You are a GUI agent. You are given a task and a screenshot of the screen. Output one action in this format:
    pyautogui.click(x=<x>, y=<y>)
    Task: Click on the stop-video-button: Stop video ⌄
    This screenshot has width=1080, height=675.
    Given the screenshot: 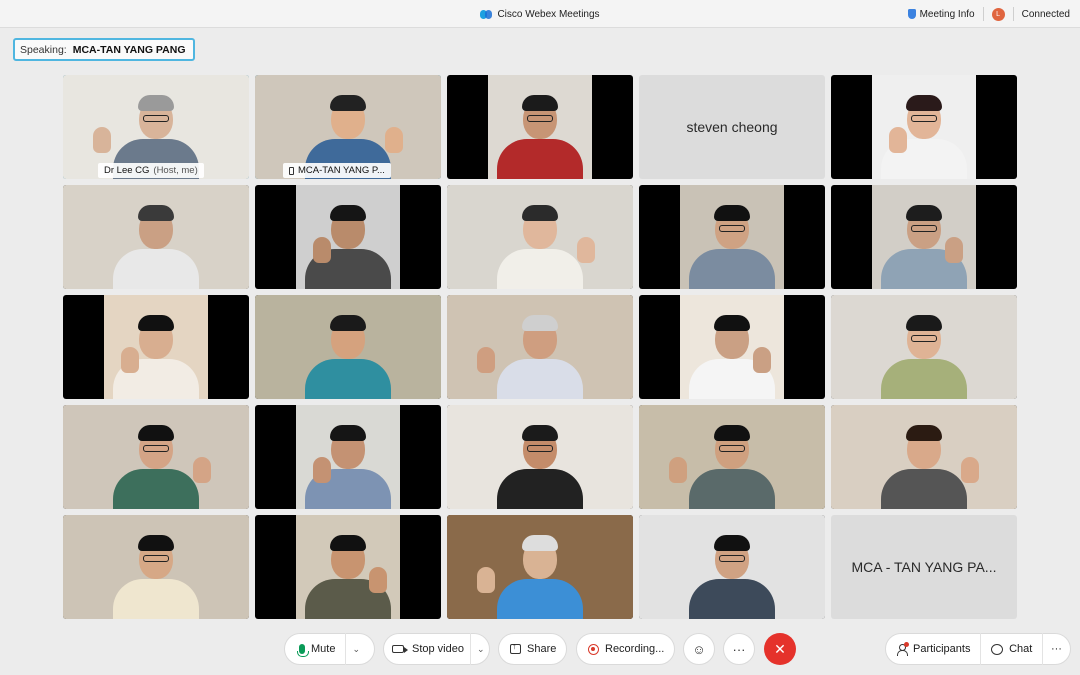 What is the action you would take?
    pyautogui.click(x=436, y=649)
    